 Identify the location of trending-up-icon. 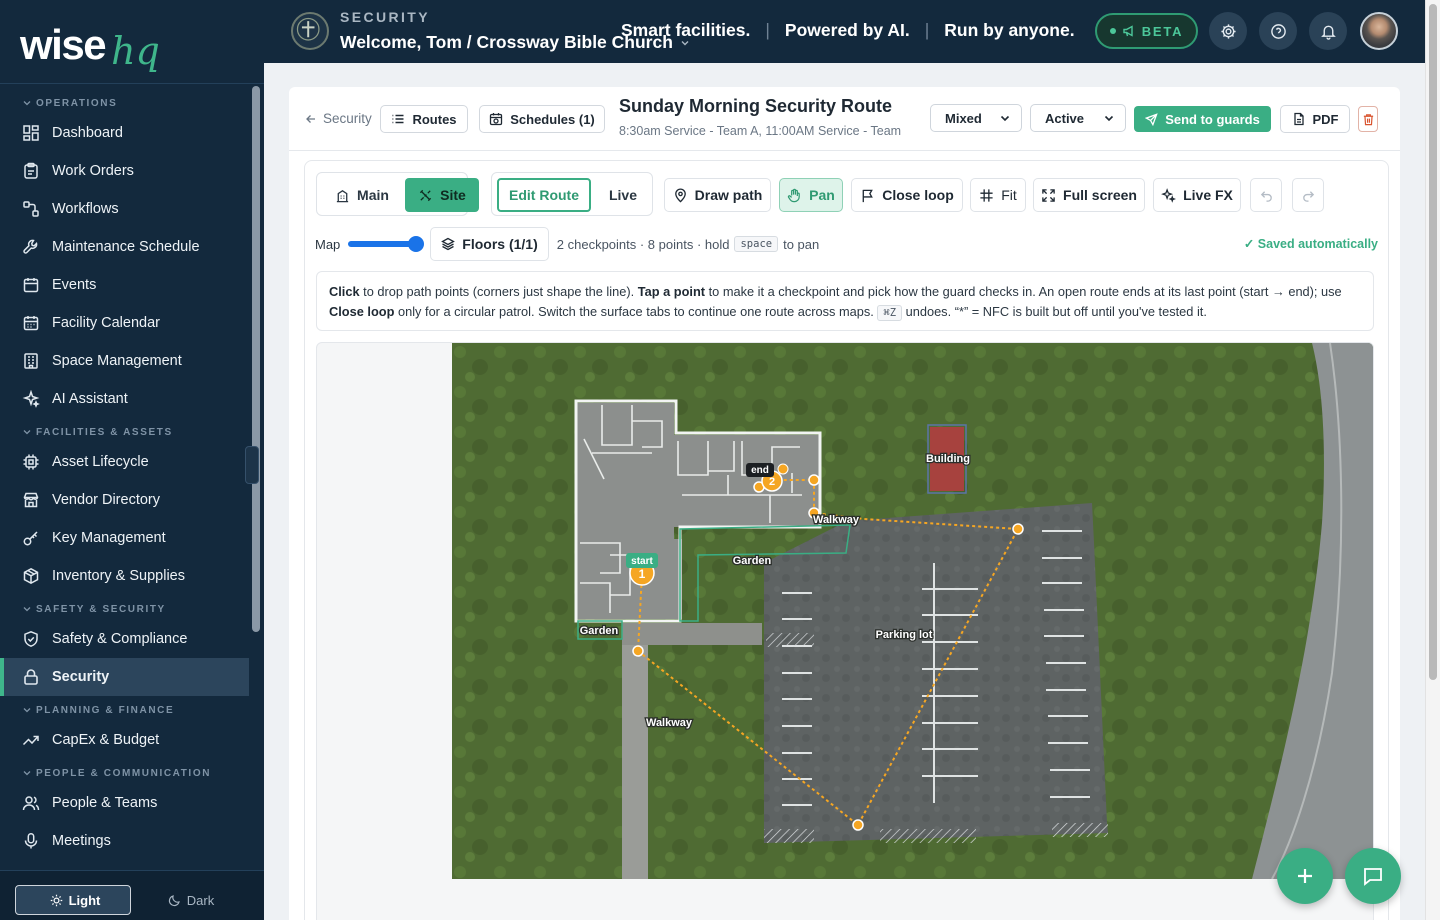
(30, 740).